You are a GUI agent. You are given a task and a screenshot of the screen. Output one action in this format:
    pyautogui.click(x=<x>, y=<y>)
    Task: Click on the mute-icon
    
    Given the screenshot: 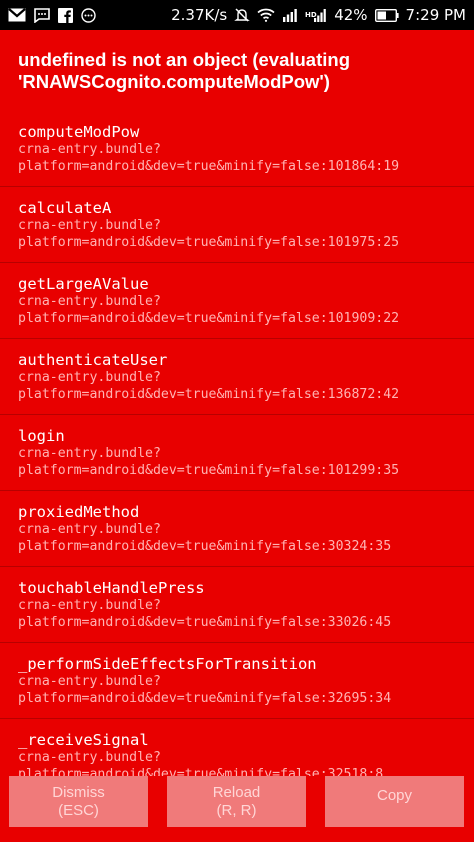 What is the action you would take?
    pyautogui.click(x=242, y=15)
    